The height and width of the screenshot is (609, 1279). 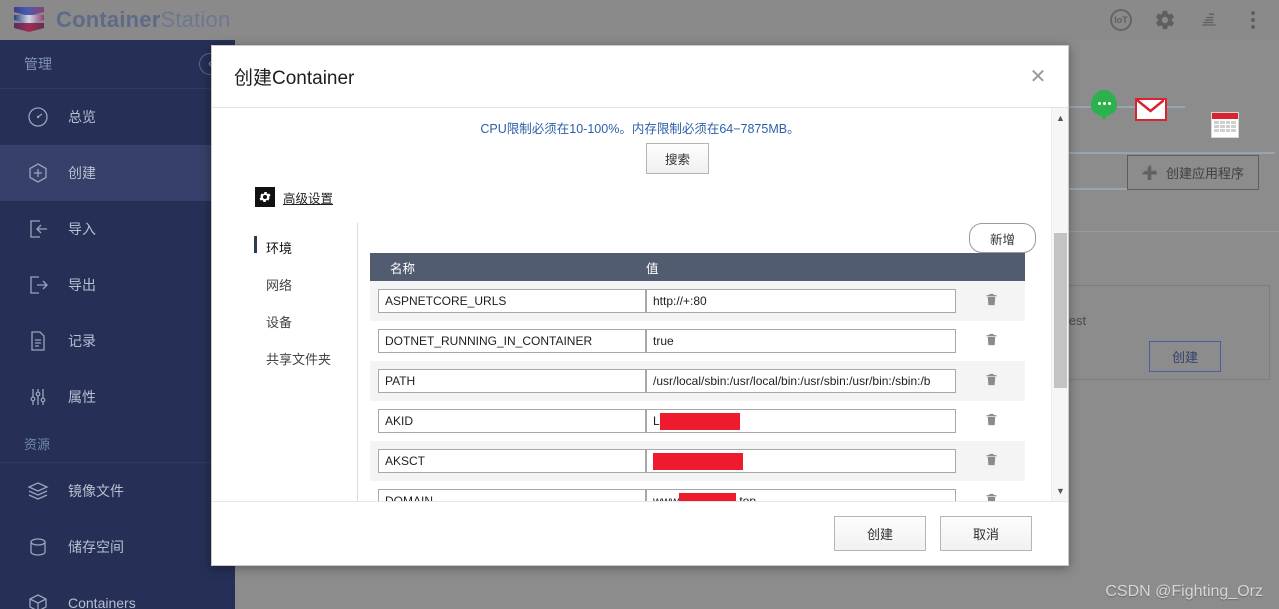 I want to click on iot-icon-label: IoT, so click(x=1121, y=20).